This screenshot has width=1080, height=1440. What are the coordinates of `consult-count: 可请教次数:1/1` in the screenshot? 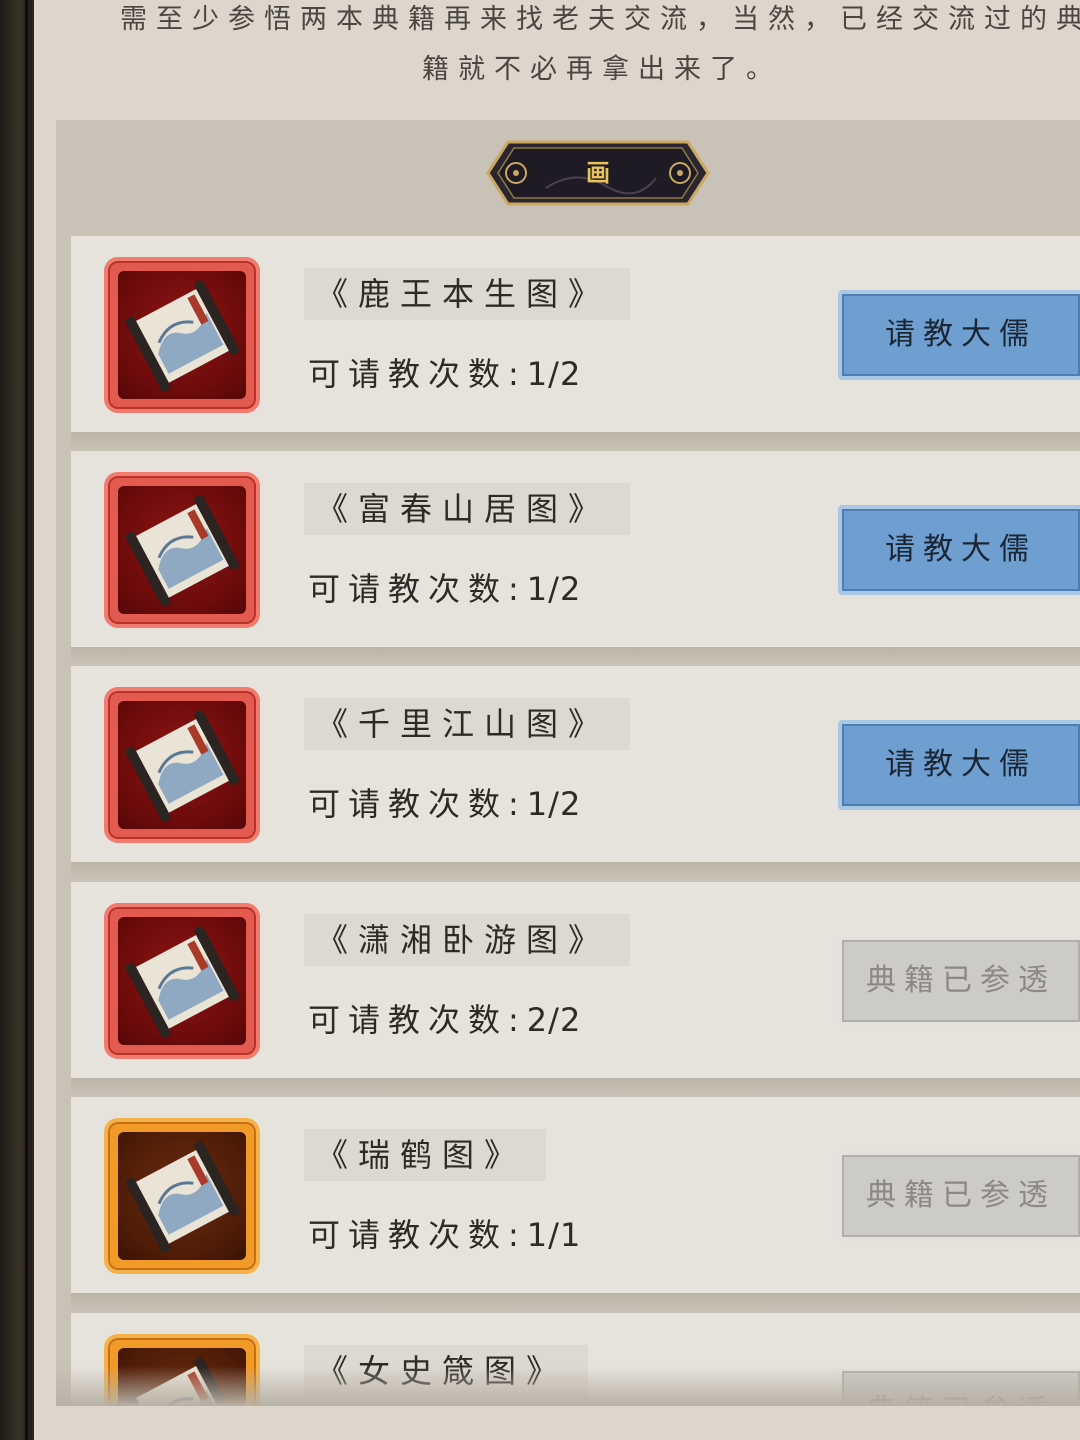 It's located at (444, 1235).